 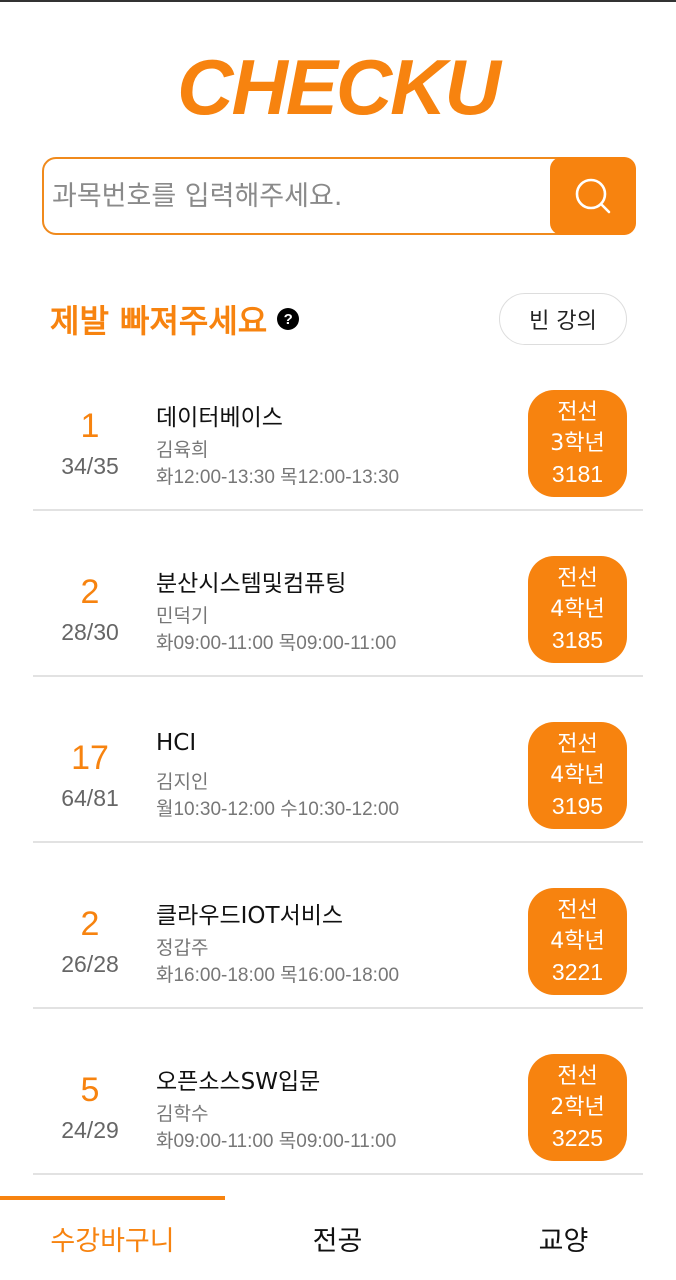 I want to click on capacity-count: 24/29, so click(x=90, y=1130).